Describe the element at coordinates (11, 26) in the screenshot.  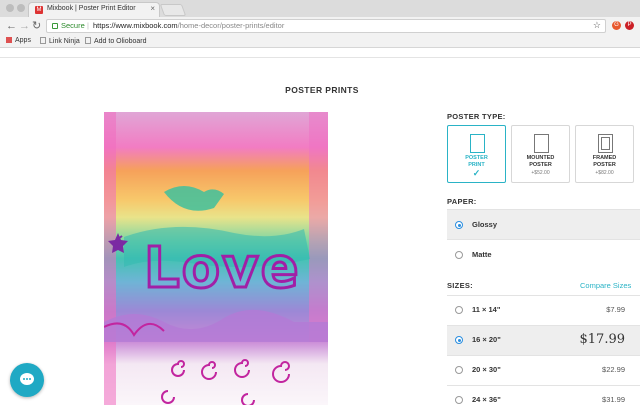
I see `back-icon: ←` at that location.